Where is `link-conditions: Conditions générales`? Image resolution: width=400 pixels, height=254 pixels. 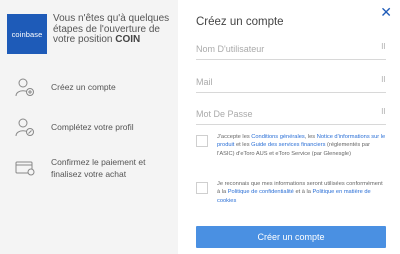
link-conditions: Conditions générales is located at coordinates (277, 137).